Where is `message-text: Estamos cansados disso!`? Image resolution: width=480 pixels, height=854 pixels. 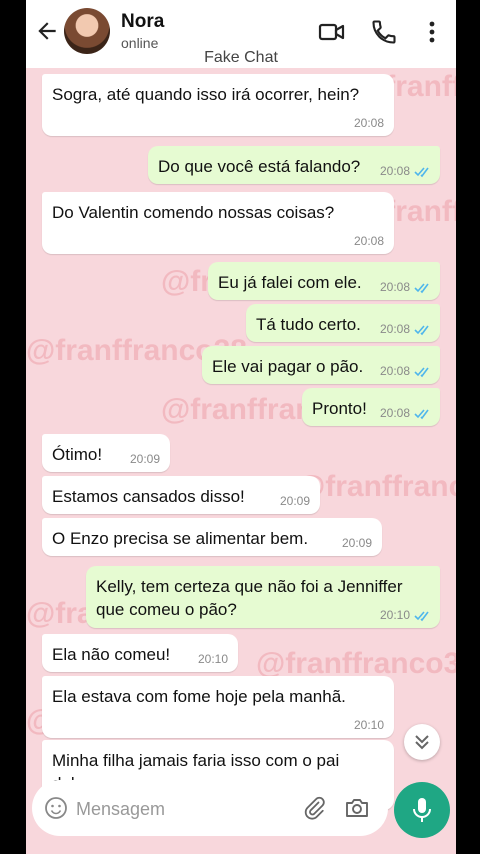
message-text: Estamos cansados disso! is located at coordinates (148, 496).